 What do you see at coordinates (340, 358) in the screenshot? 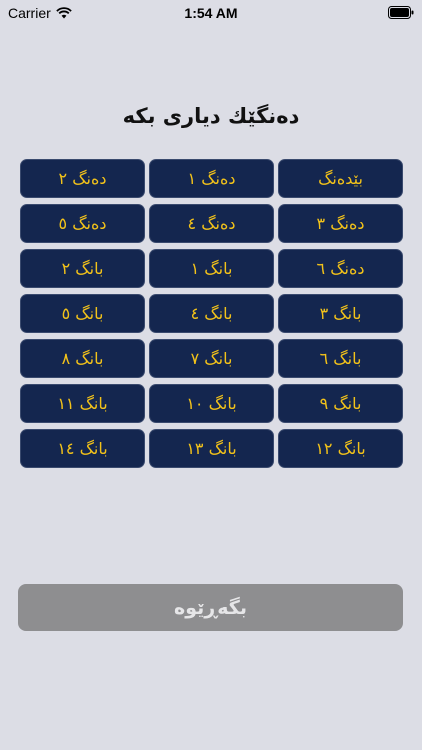
I see `adhan-button-6: بانگ ٦` at bounding box center [340, 358].